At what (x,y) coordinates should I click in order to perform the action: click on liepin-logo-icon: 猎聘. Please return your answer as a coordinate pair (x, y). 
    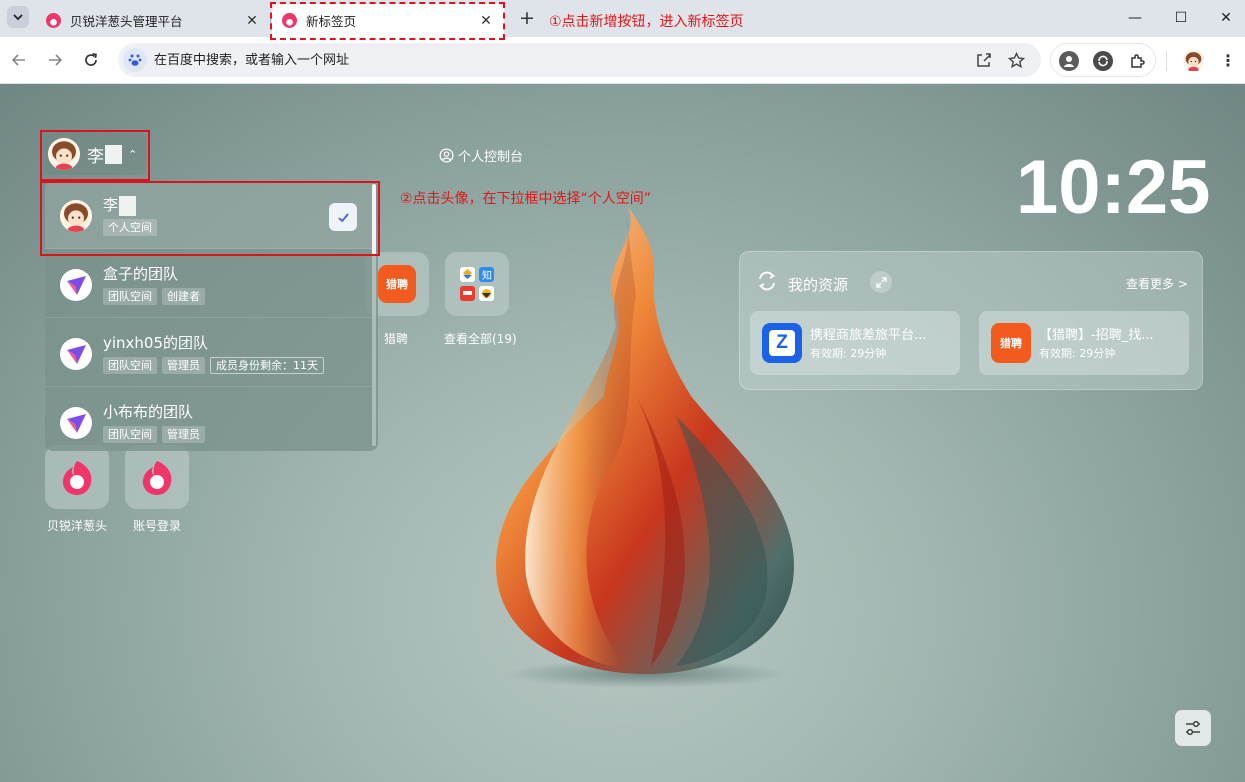
    Looking at the image, I should click on (1011, 343).